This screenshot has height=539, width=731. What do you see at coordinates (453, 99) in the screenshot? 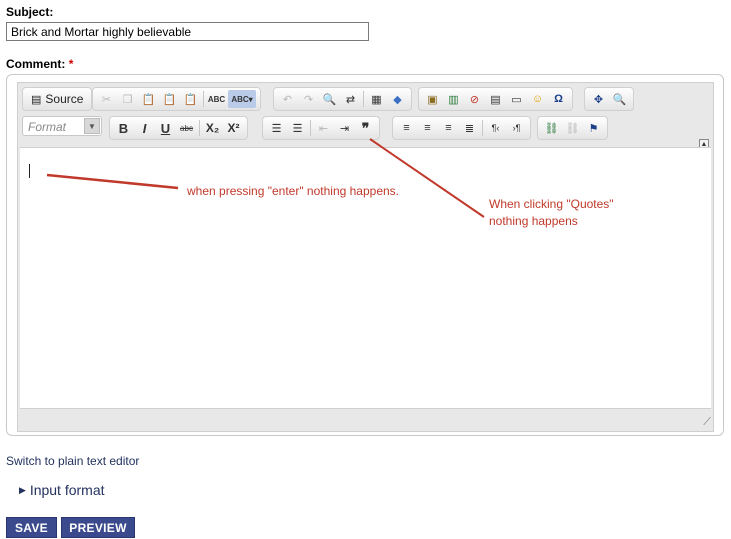
I see `flash-icon: ▥` at bounding box center [453, 99].